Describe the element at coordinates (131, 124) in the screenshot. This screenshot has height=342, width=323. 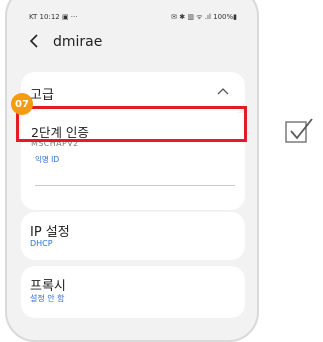
I see `highlight-box` at that location.